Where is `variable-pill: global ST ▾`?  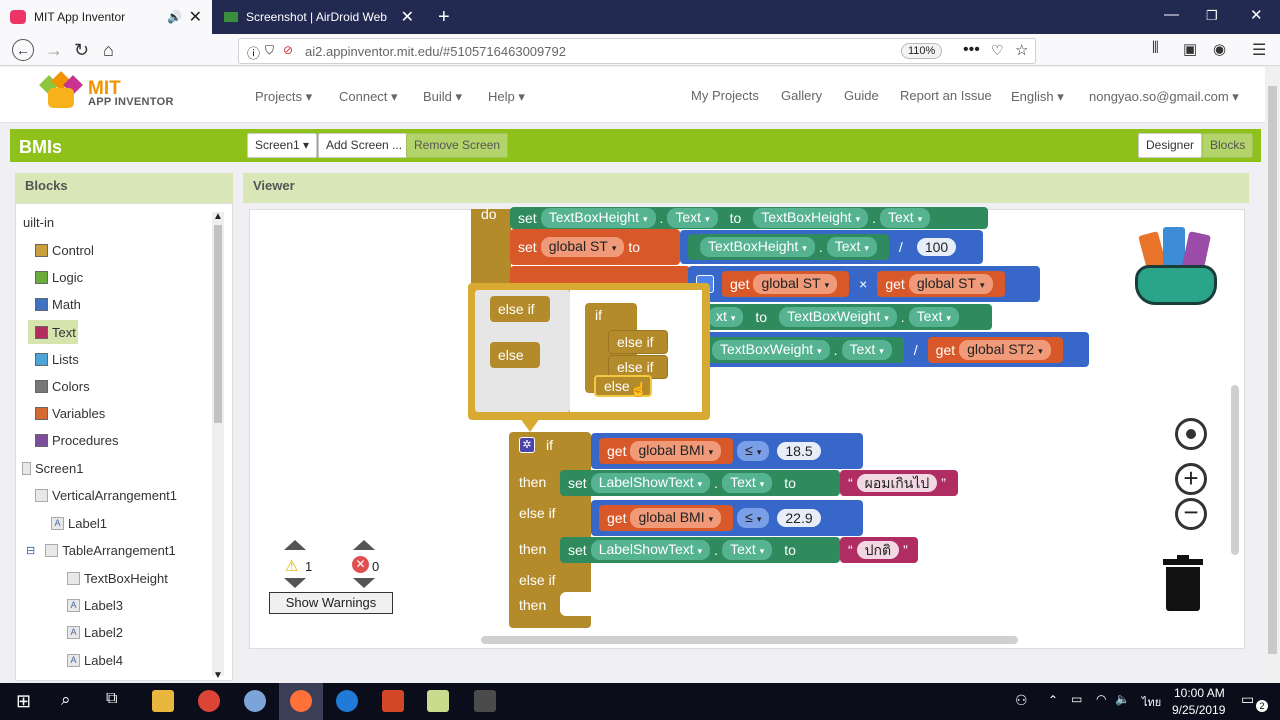
variable-pill: global ST ▾ is located at coordinates (795, 284).